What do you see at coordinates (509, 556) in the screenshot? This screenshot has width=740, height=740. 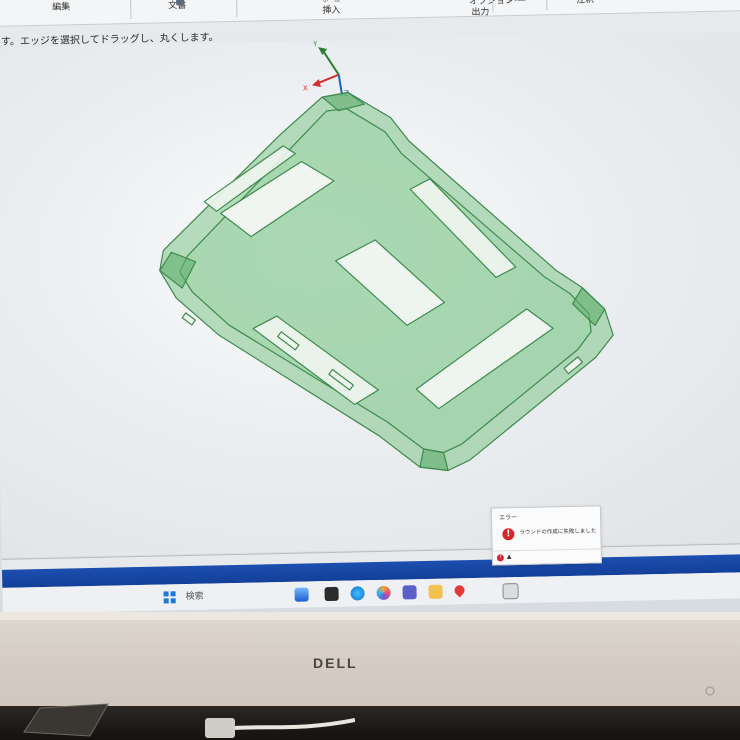 I see `chevron-up-icon: ▲` at bounding box center [509, 556].